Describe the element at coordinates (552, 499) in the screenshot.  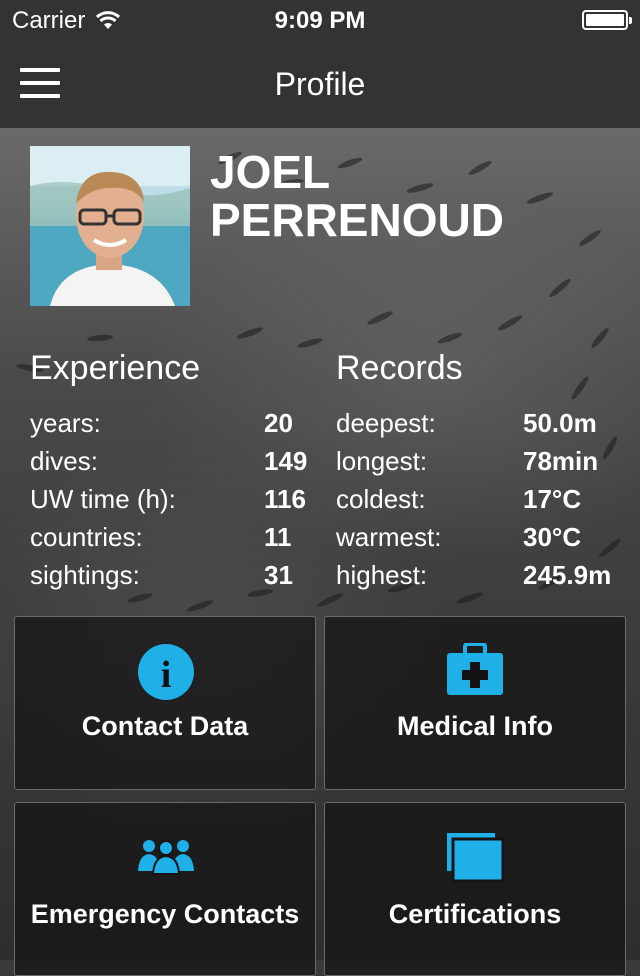
I see `stat-value: 17°C` at that location.